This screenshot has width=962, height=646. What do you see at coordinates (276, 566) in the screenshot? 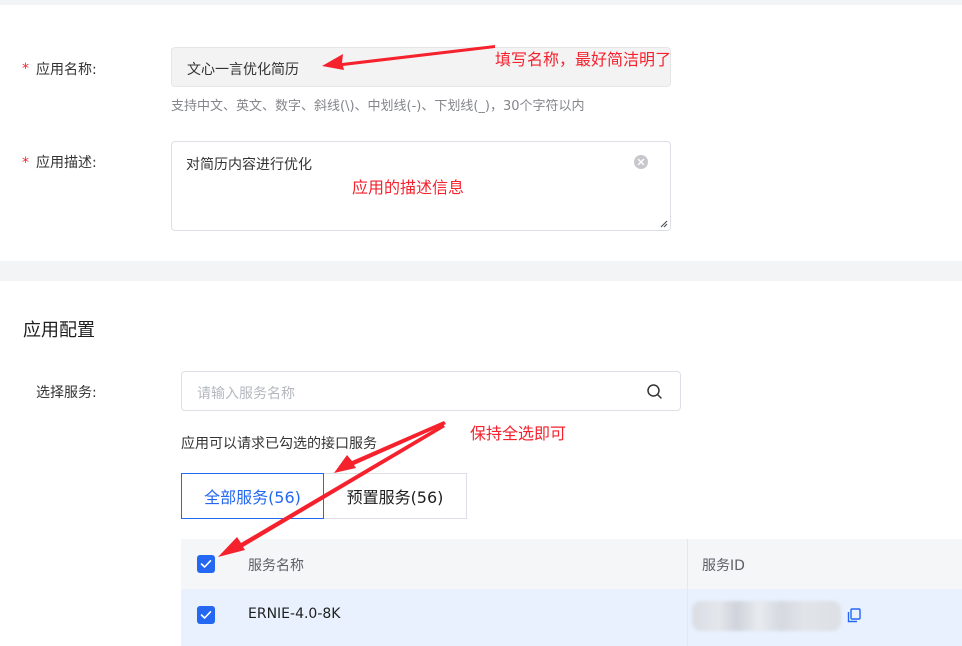
I see `column-header-service-name: 服务名称` at bounding box center [276, 566].